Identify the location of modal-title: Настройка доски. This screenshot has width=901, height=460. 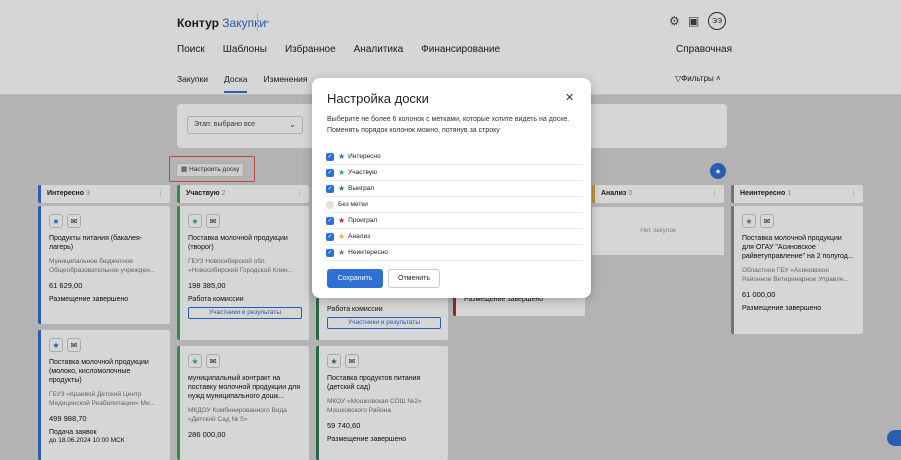
(378, 98).